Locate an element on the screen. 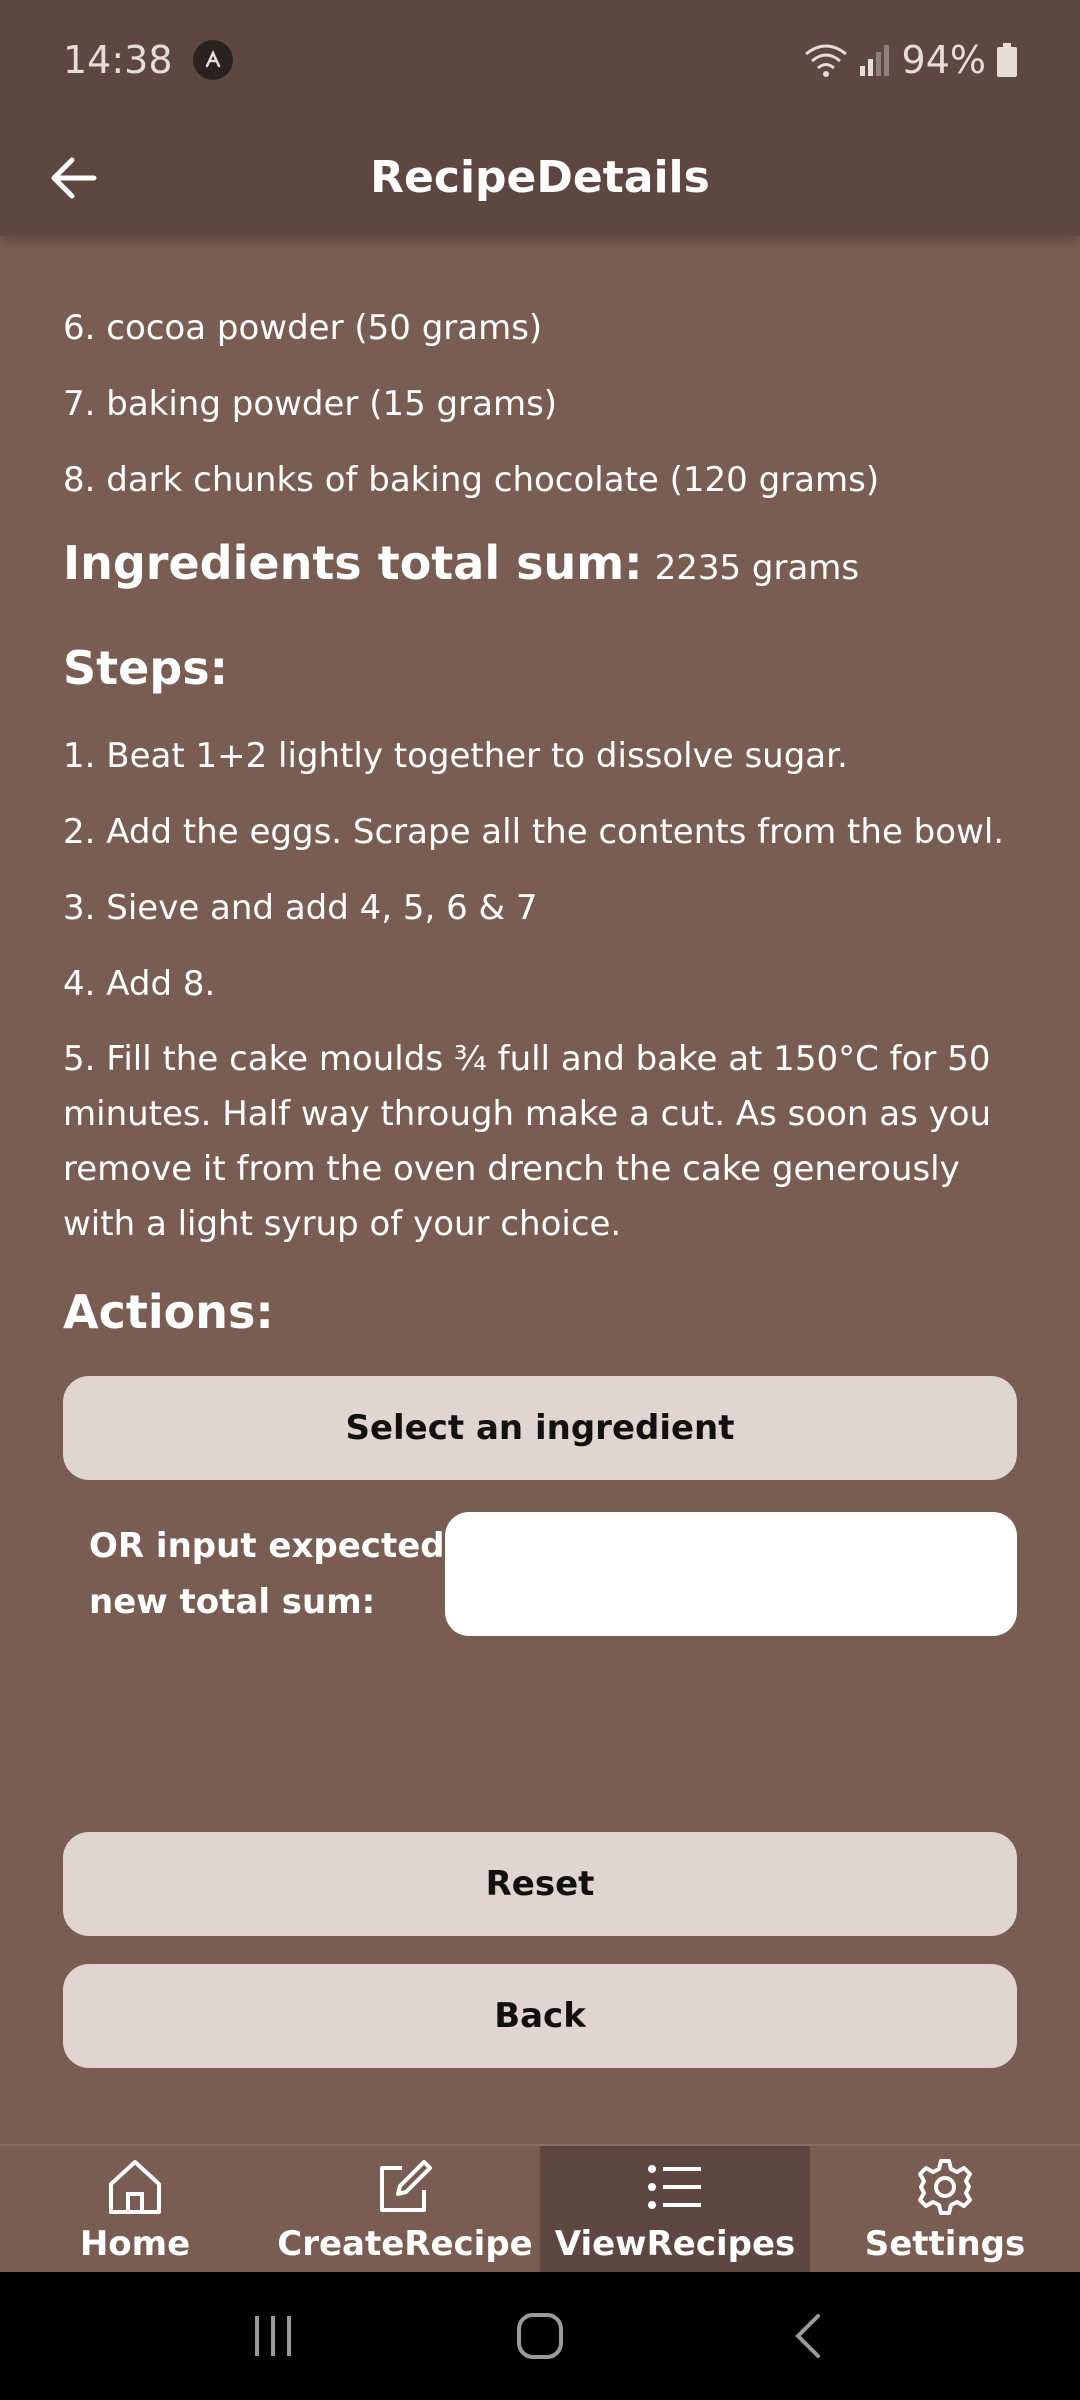 The height and width of the screenshot is (2400, 1080). actions-heading: Actions: is located at coordinates (168, 1312).